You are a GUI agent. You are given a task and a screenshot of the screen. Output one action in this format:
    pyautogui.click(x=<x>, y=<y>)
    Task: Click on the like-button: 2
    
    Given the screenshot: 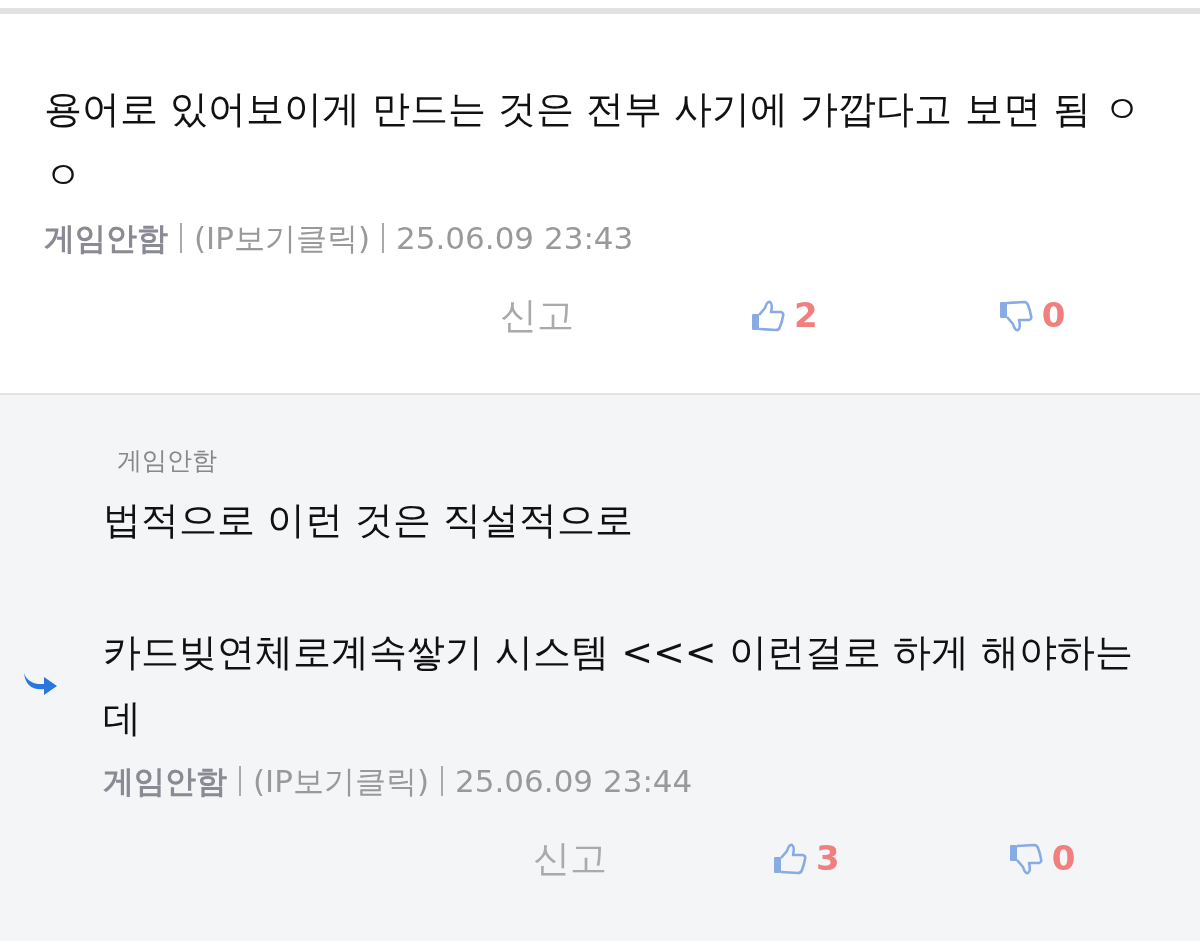 What is the action you would take?
    pyautogui.click(x=784, y=315)
    